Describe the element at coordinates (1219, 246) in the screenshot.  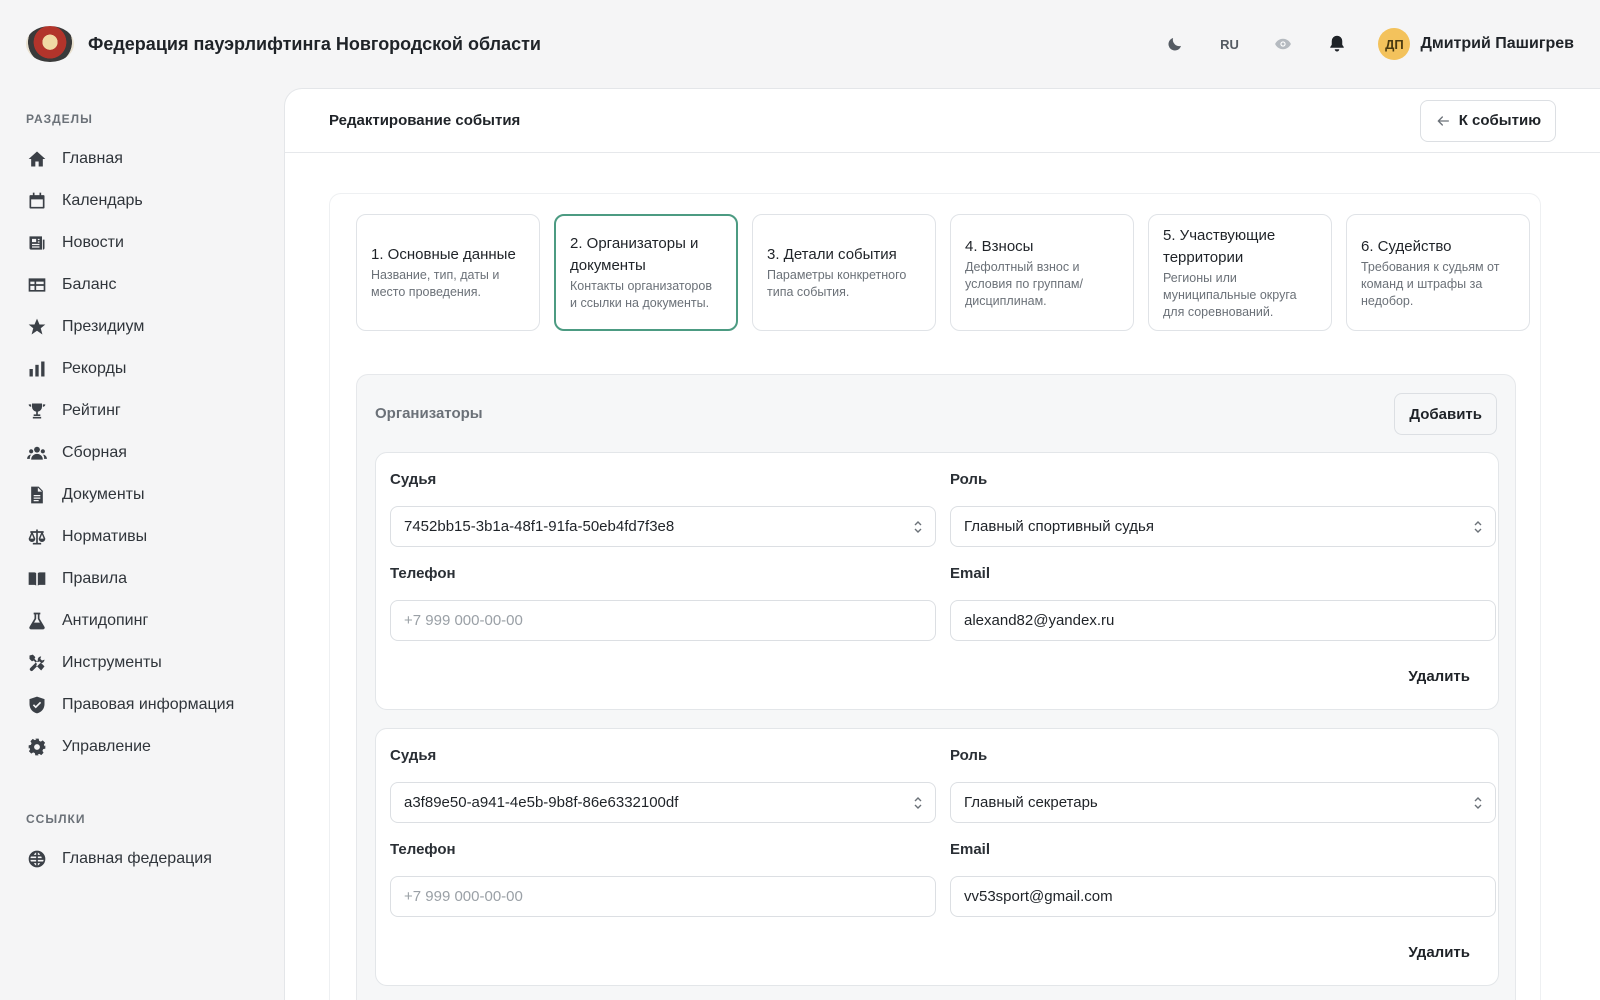
I see `step-title: 5. Участвующие территории` at that location.